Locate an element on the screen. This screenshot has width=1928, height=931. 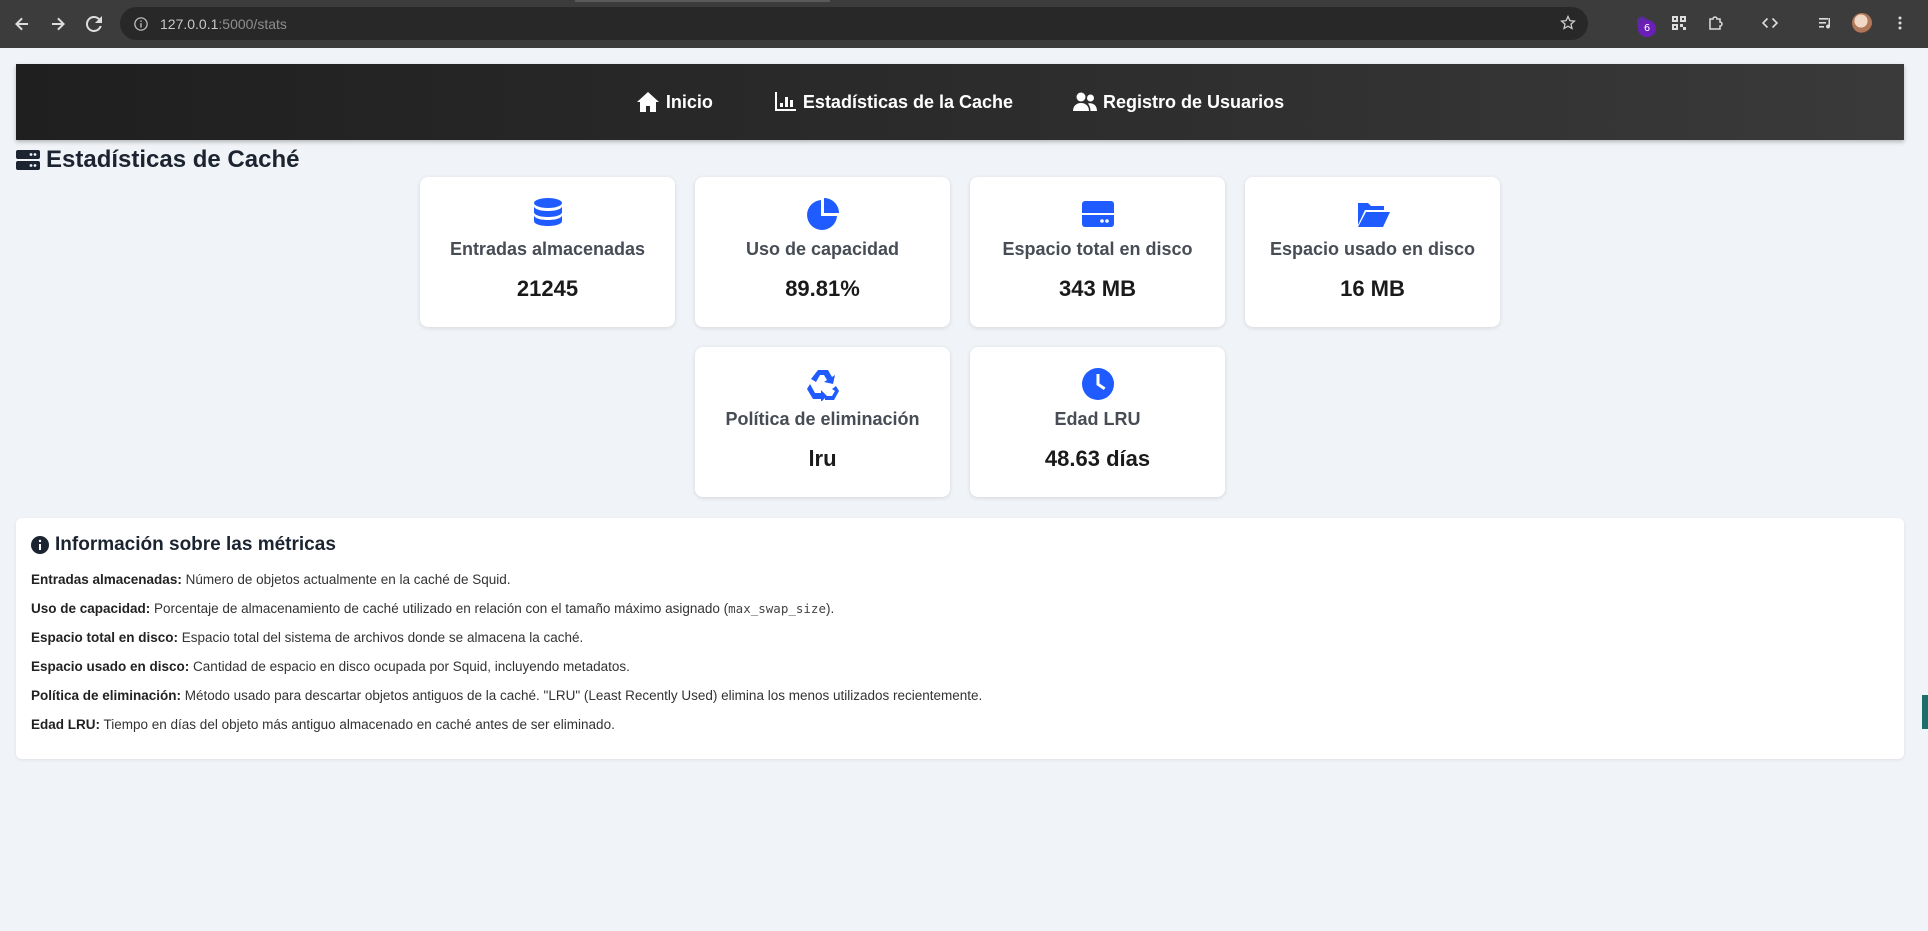
stat-card-uso-capacidad: Uso de capacidad 89.81% is located at coordinates (822, 252).